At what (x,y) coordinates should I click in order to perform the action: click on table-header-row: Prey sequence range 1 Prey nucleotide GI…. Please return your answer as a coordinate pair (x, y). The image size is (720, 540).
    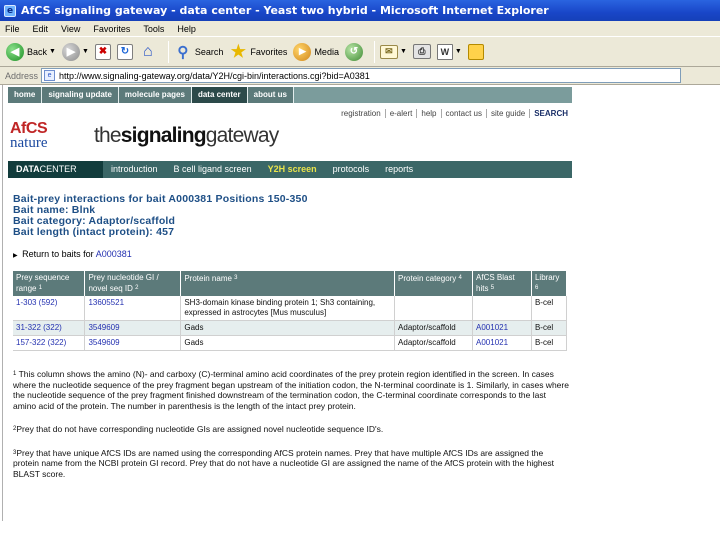
    Looking at the image, I should click on (290, 283).